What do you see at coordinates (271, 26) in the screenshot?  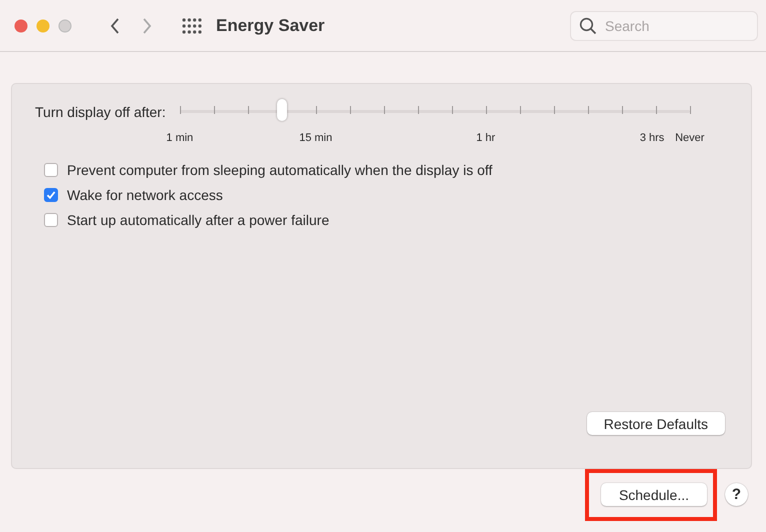 I see `window-title: Energy Saver` at bounding box center [271, 26].